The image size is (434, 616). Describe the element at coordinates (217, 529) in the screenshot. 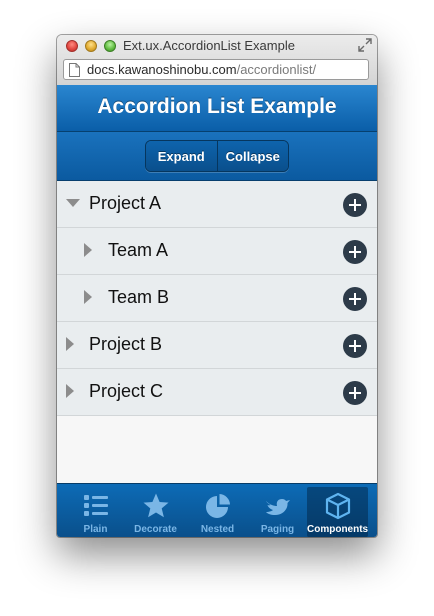

I see `tab-label: Nested` at that location.